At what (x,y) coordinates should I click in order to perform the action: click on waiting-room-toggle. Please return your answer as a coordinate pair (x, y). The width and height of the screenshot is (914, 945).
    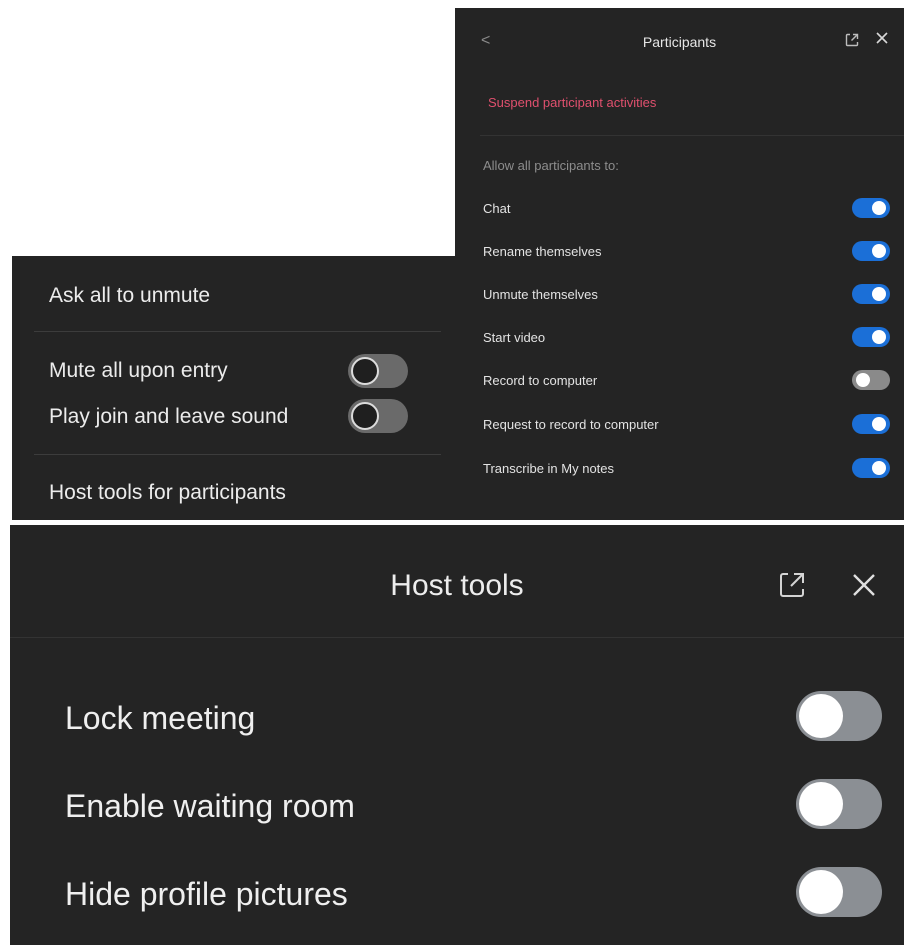
    Looking at the image, I should click on (839, 804).